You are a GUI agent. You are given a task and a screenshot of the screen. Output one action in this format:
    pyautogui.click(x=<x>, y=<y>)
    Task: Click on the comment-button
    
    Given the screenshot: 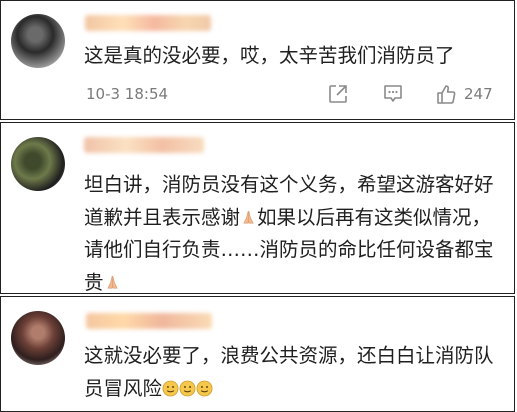 What is the action you would take?
    pyautogui.click(x=393, y=94)
    